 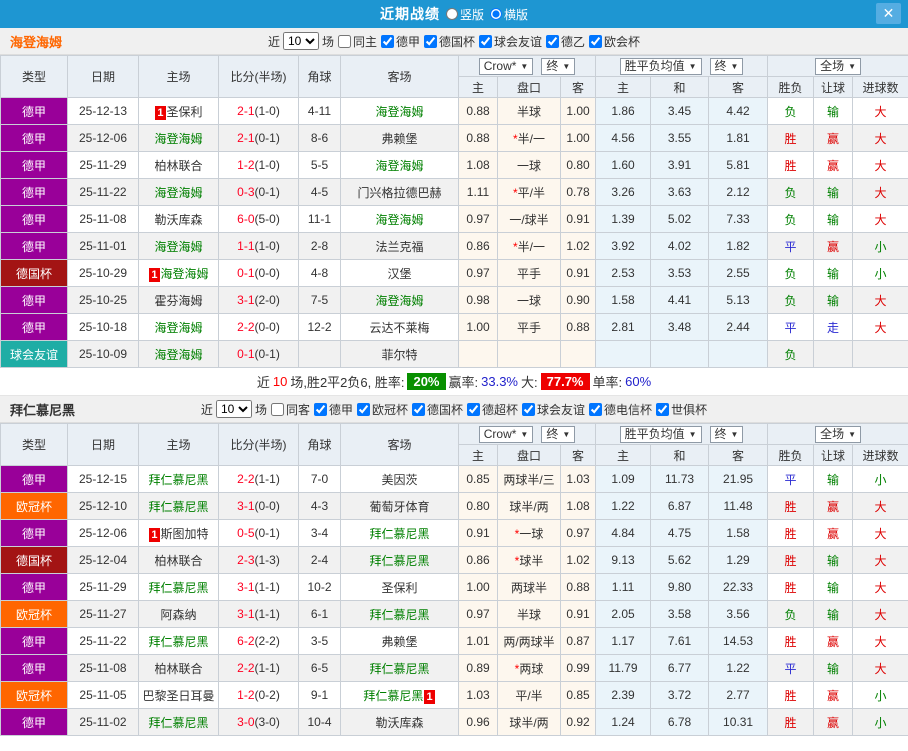 What do you see at coordinates (178, 76) in the screenshot?
I see `col-header-home: 主场` at bounding box center [178, 76].